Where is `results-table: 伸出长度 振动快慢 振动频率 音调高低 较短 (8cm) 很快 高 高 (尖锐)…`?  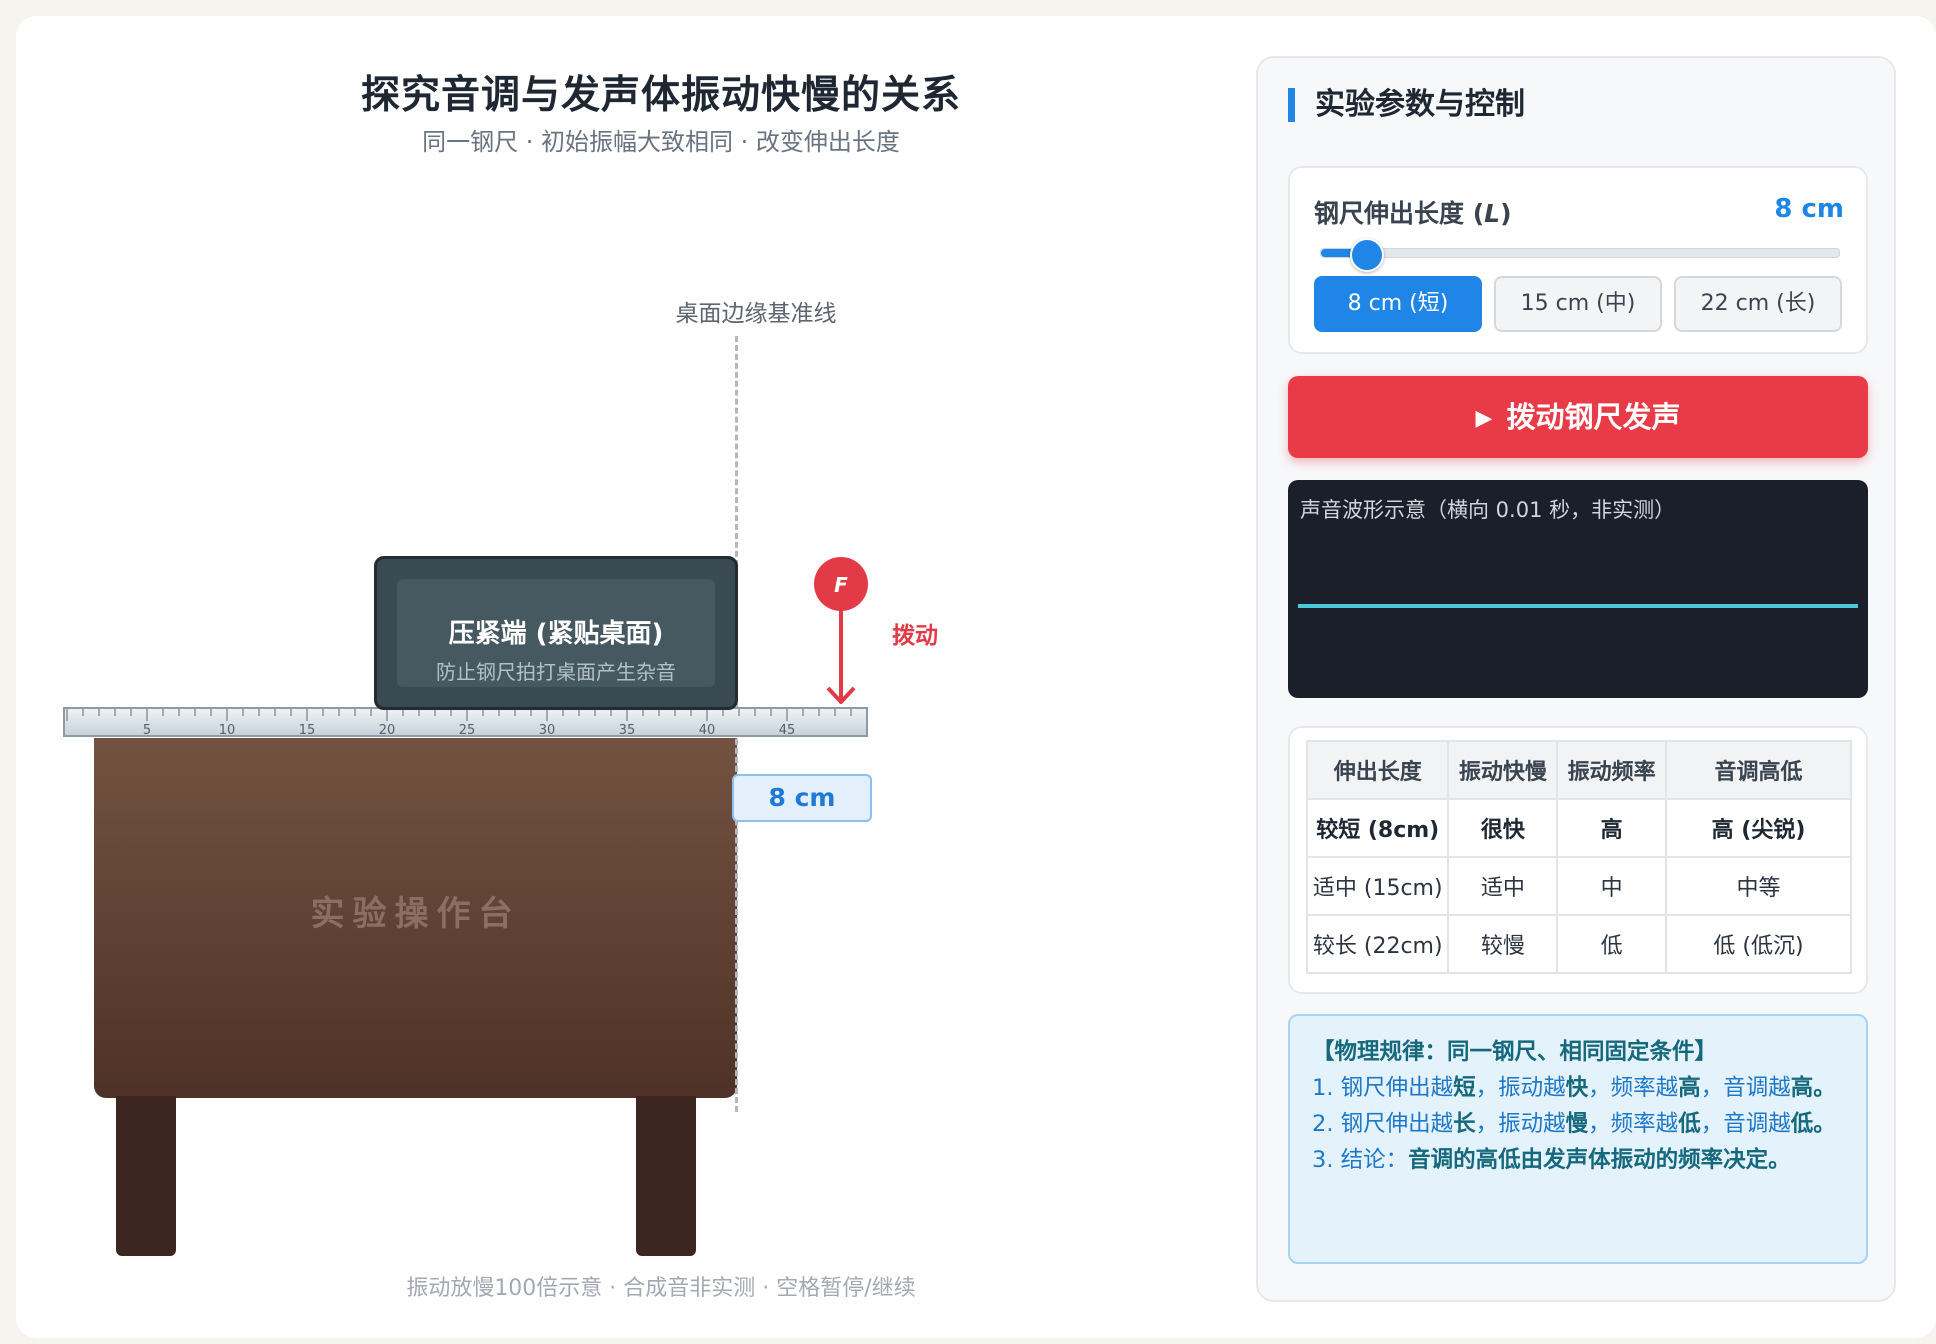 results-table: 伸出长度 振动快慢 振动频率 音调高低 较短 (8cm) 很快 高 高 (尖锐)… is located at coordinates (1578, 857).